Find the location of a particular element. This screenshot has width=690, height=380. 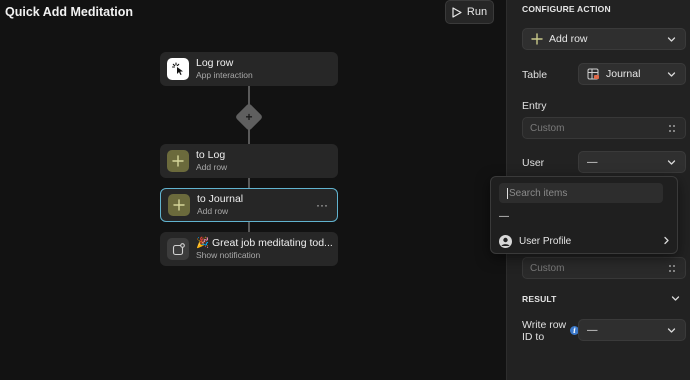

node-subtitle: App interaction is located at coordinates (224, 75).